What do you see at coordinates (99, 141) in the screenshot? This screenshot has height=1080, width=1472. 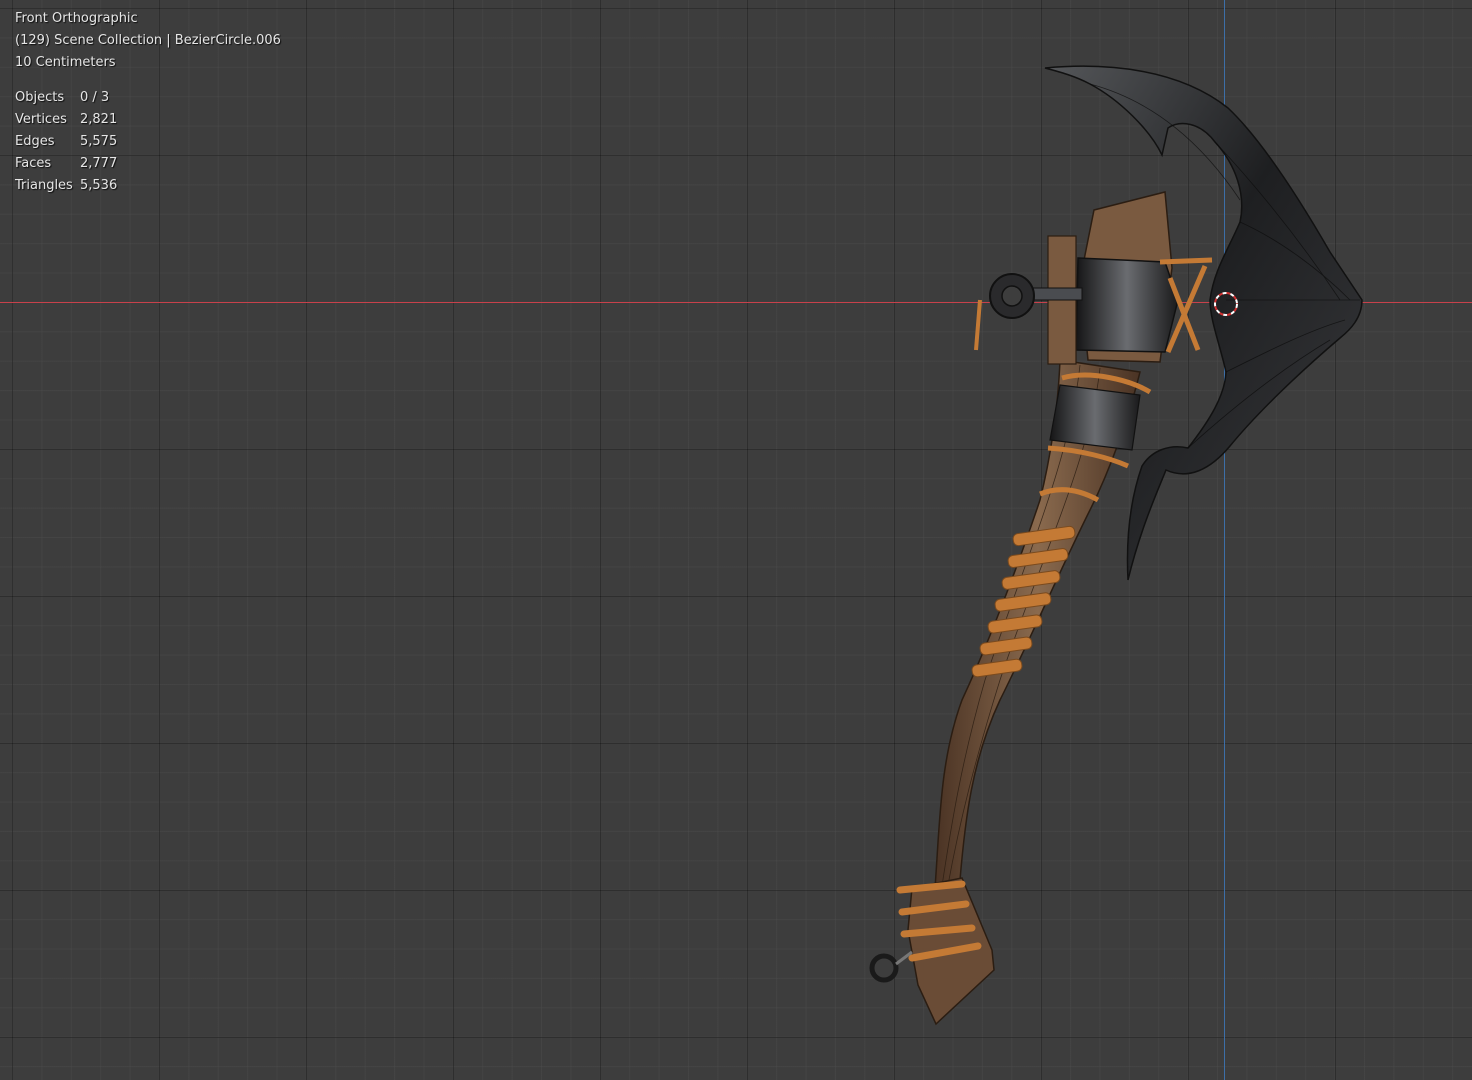 I see `stat-value: 5,575` at bounding box center [99, 141].